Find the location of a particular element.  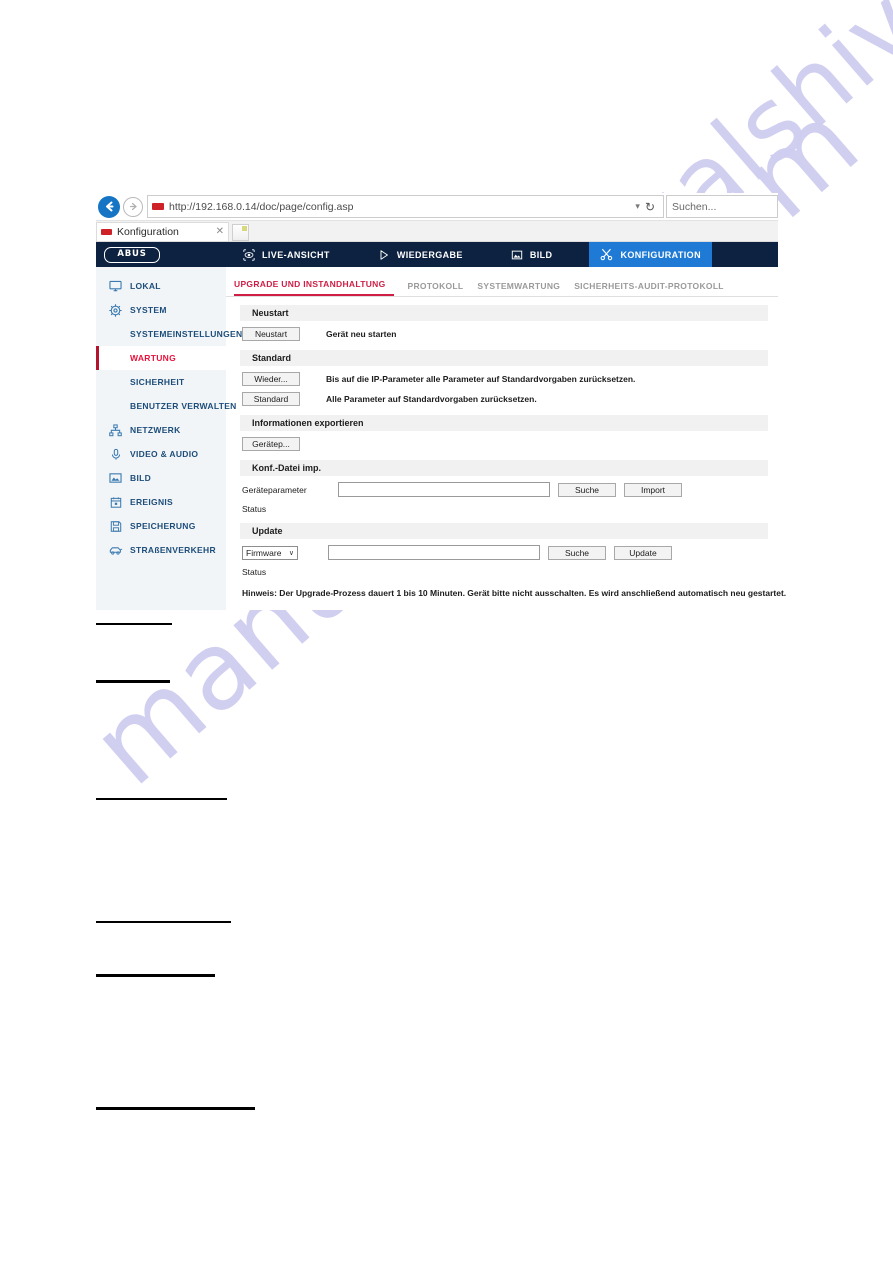

new-tab-button is located at coordinates (240, 232).